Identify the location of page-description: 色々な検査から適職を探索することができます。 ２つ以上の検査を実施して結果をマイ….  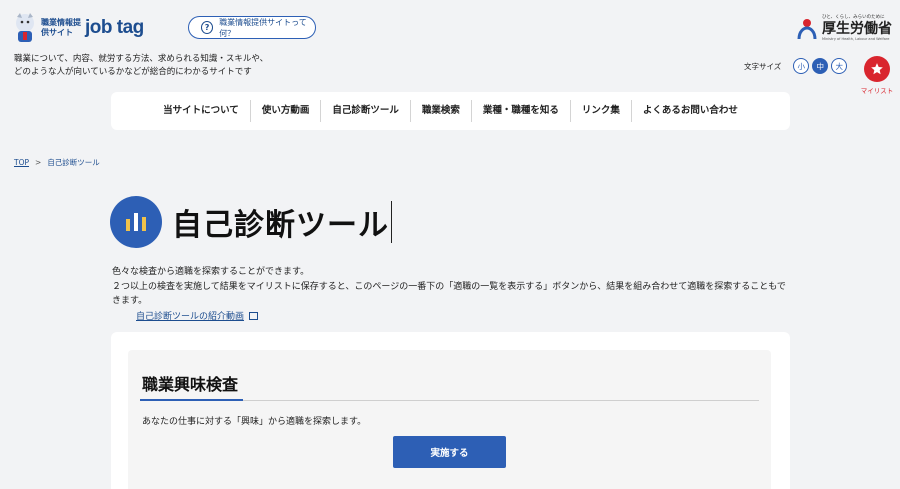
(452, 287).